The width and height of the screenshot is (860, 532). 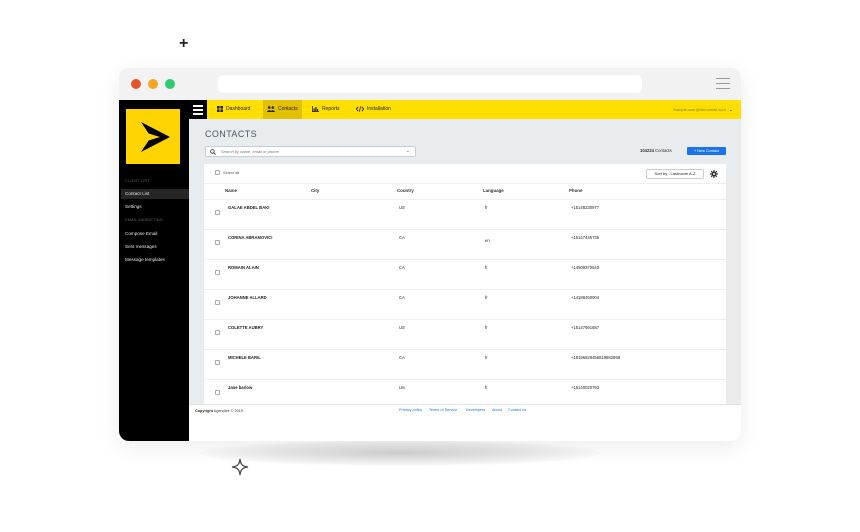 I want to click on contact-language: en, so click(x=487, y=240).